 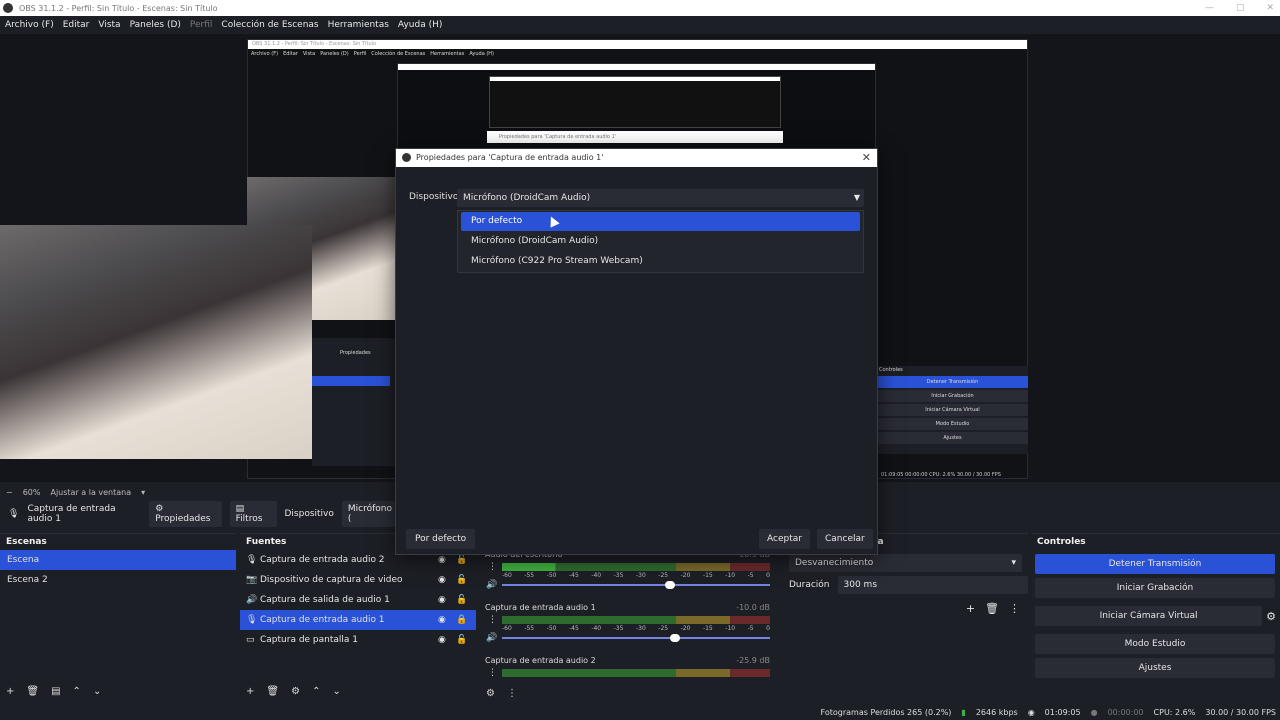 What do you see at coordinates (1174, 712) in the screenshot?
I see `cpu-usage: CPU: 2.6%` at bounding box center [1174, 712].